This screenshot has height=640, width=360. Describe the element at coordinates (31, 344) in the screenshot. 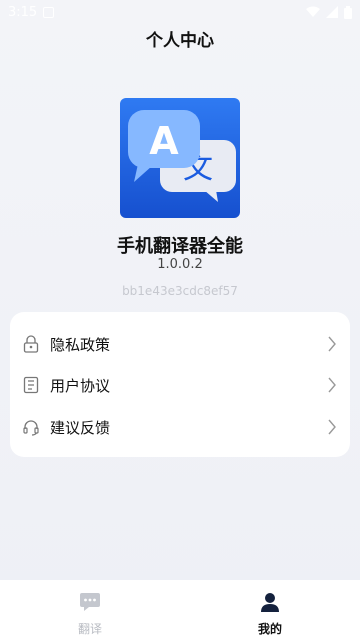

I see `lock-icon` at that location.